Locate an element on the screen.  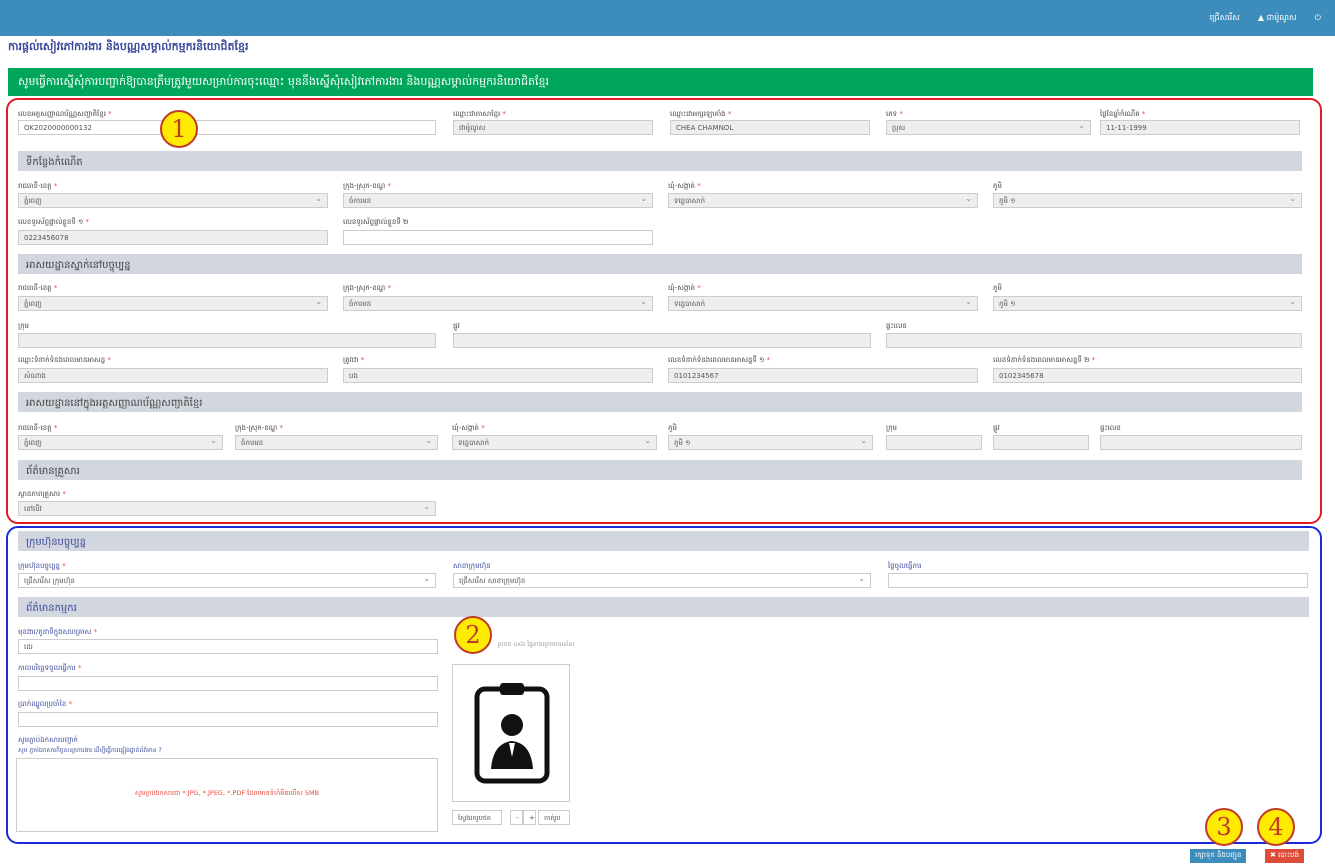
bp-village-label: ភូមិ is located at coordinates (997, 186).